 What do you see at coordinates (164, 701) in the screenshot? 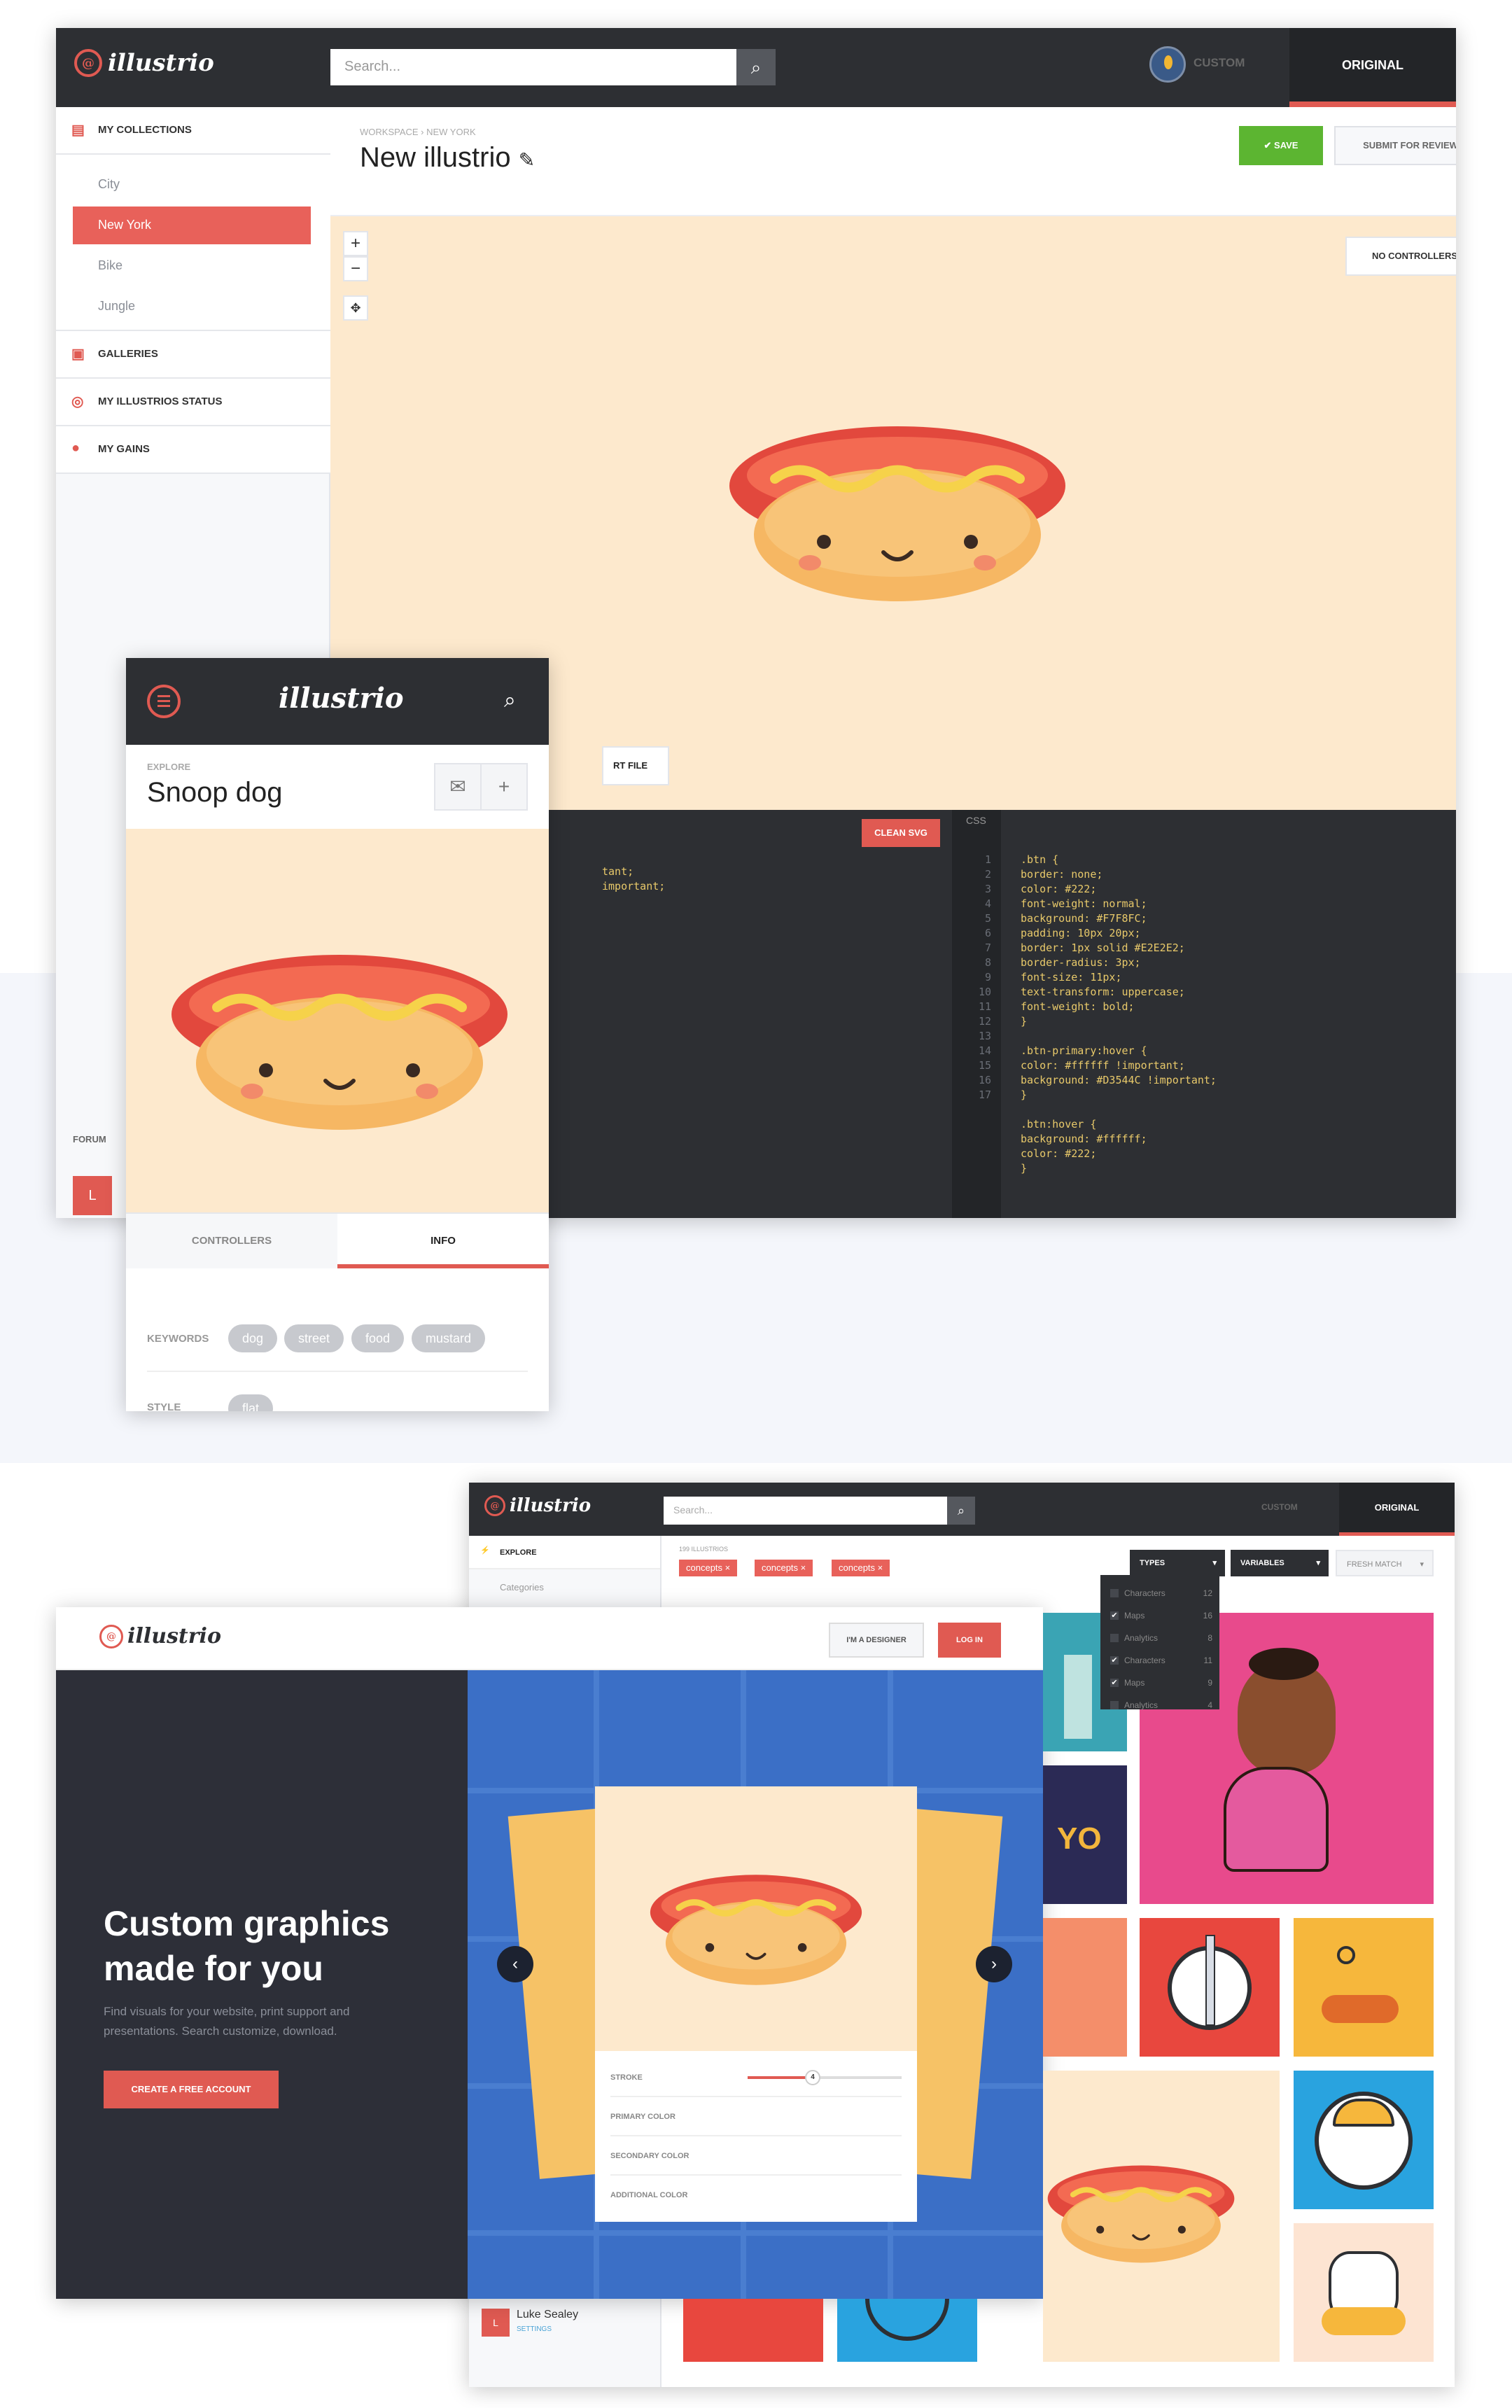
I see `menu-icon` at bounding box center [164, 701].